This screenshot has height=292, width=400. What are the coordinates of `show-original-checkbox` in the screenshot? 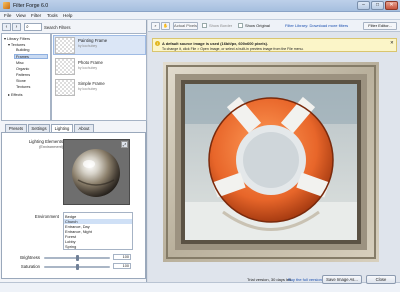 It's located at (240, 25).